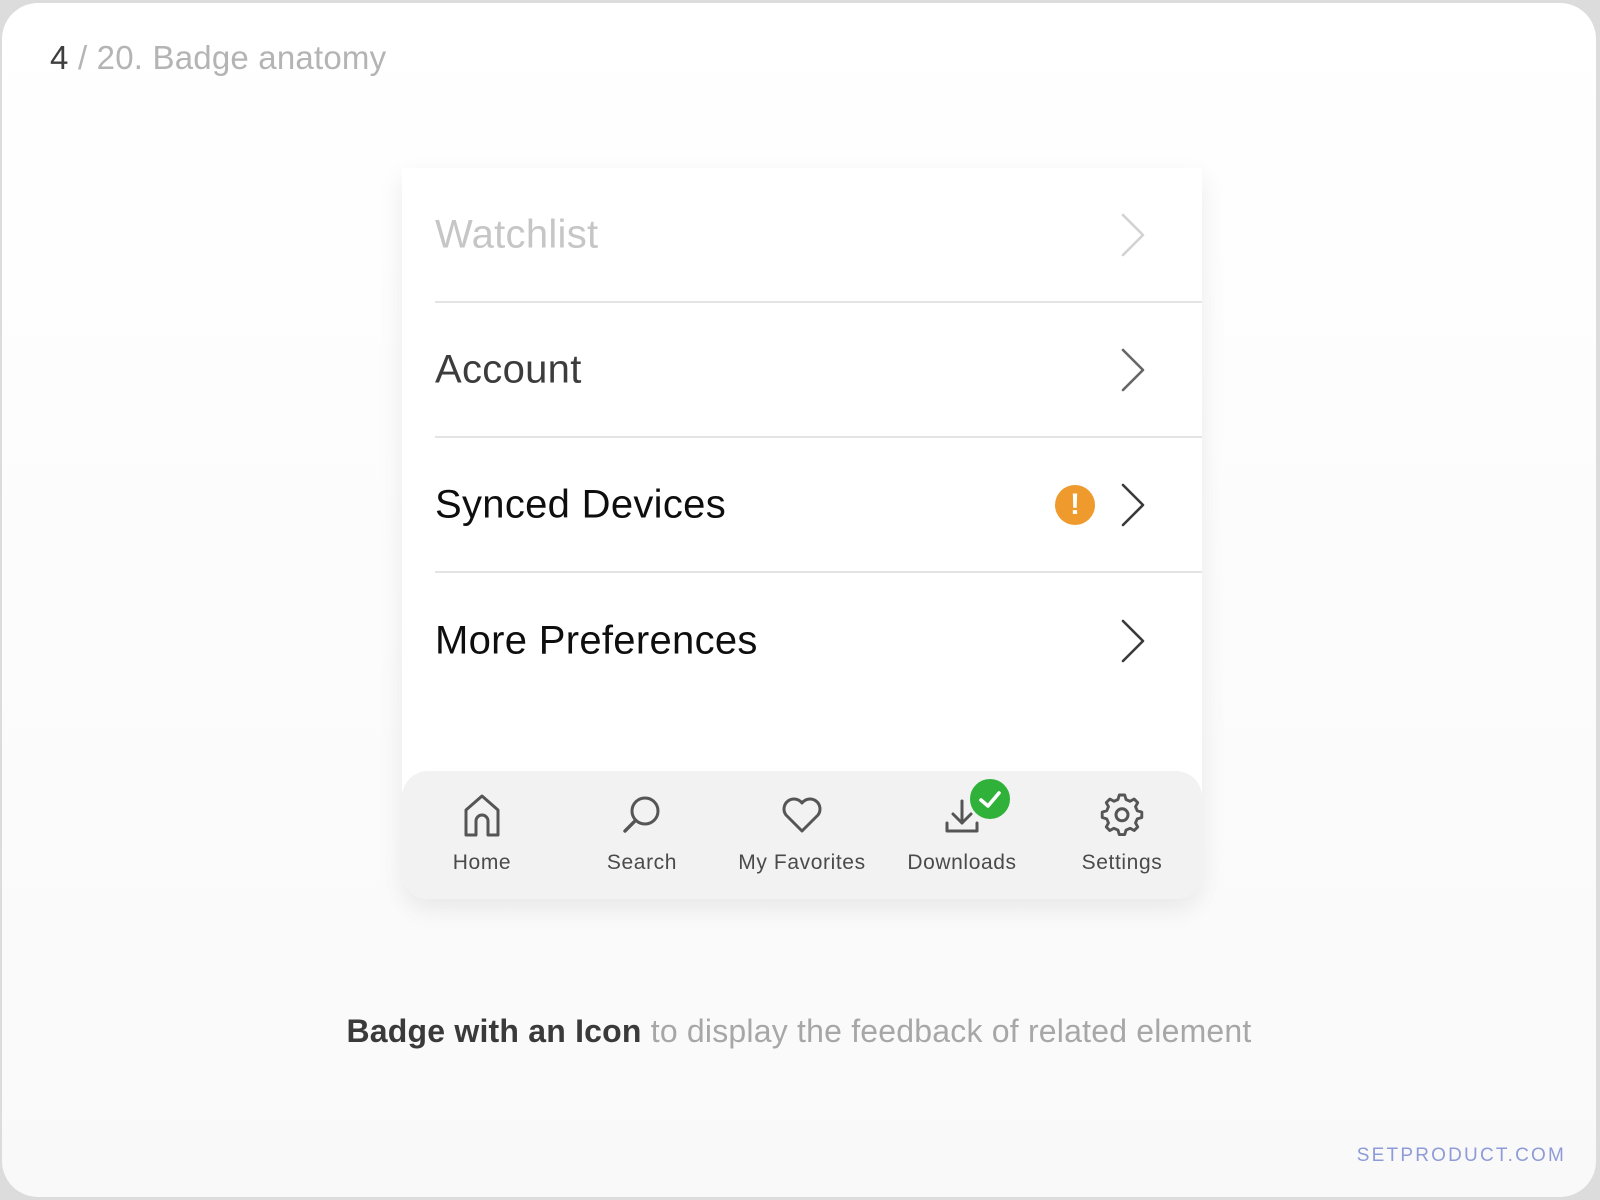 The image size is (1600, 1200). Describe the element at coordinates (962, 862) in the screenshot. I see `tab-label: Downloads` at that location.